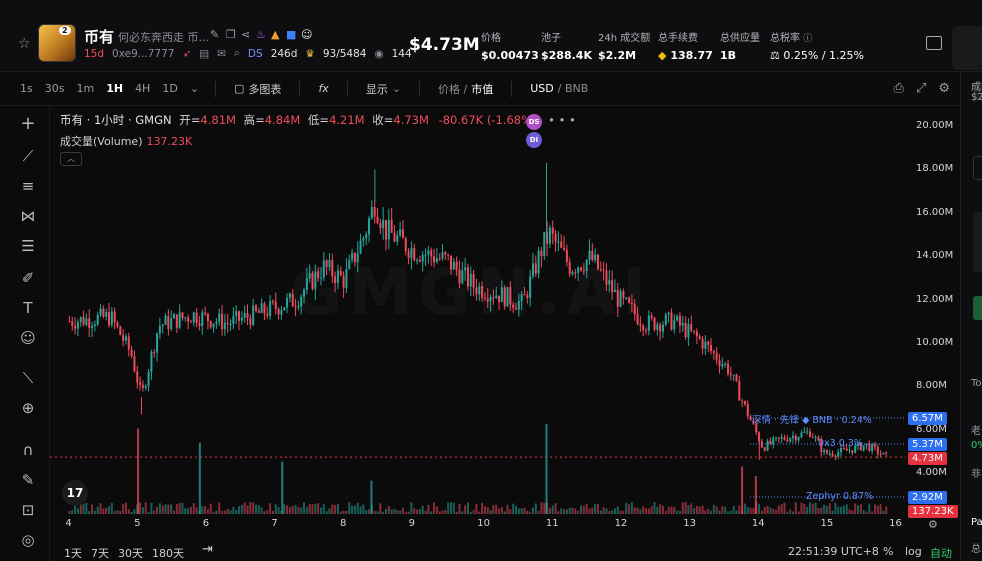  Describe the element at coordinates (934, 43) in the screenshot. I see `sidebar-toggle-icon` at that location.